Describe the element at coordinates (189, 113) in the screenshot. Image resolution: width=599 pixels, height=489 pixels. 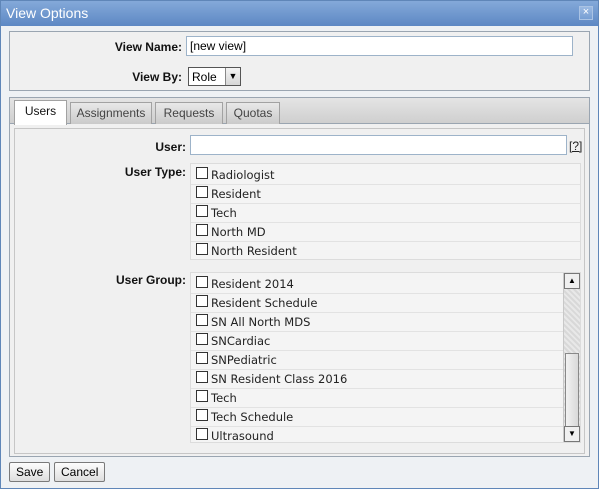
I see `tab-requests: Requests` at that location.